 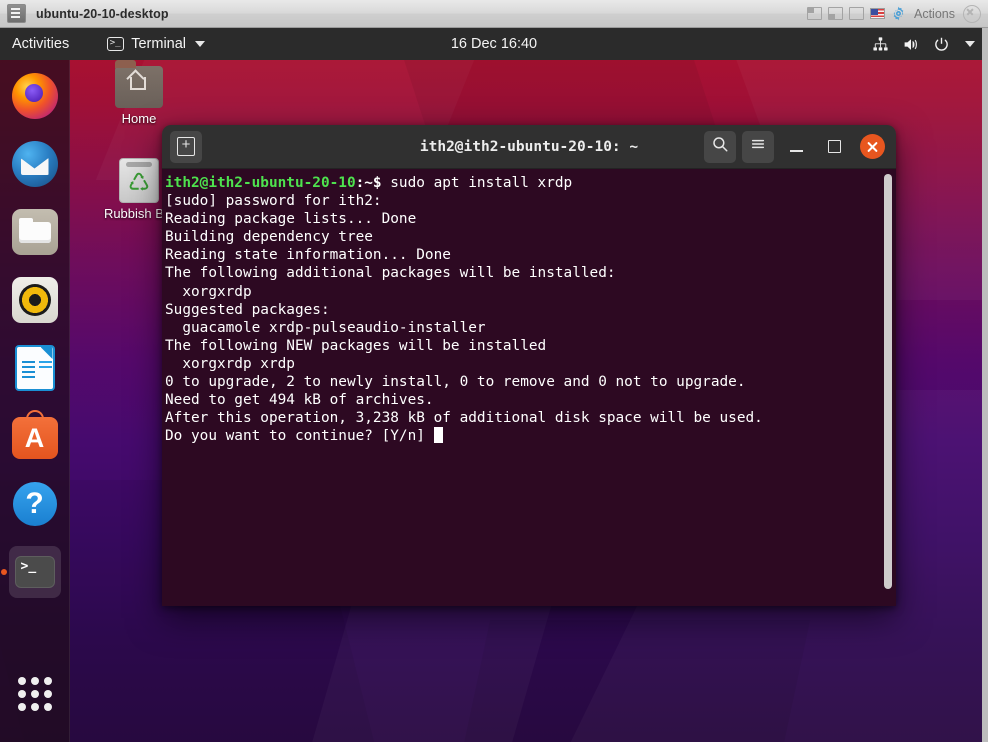 I want to click on dock-item-firefox, so click(x=35, y=96).